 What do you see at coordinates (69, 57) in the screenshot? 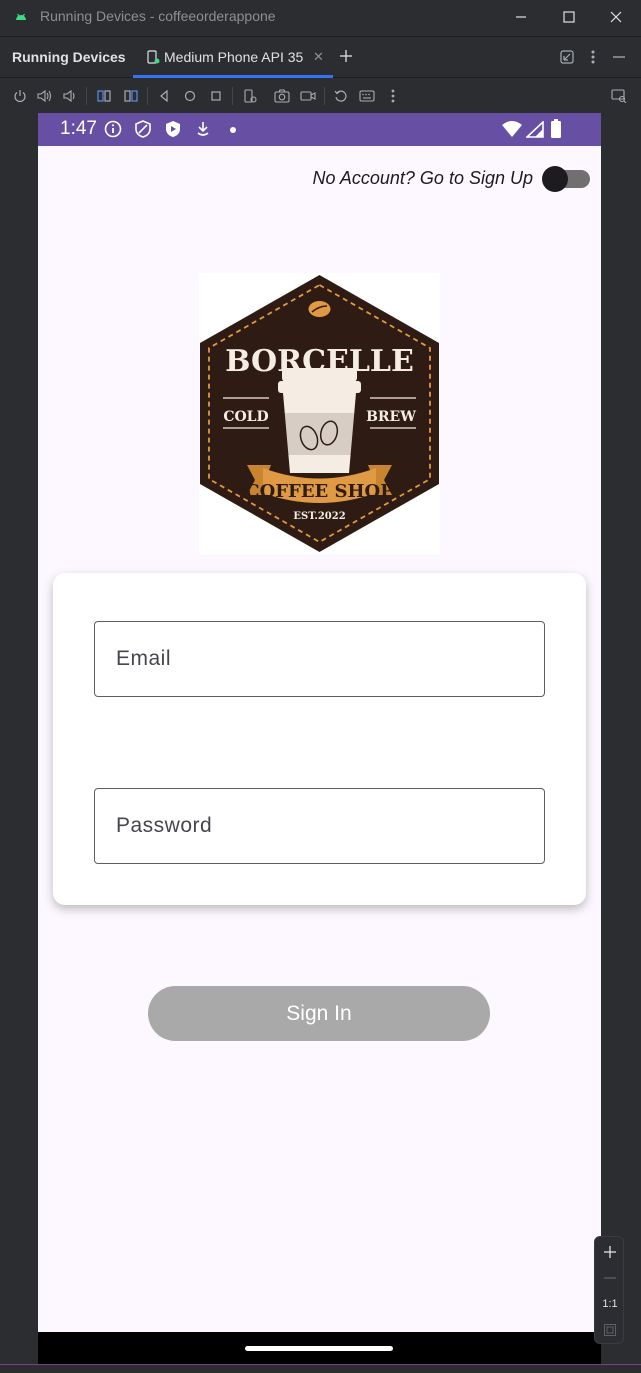
I see `panel-title: Running Devices` at bounding box center [69, 57].